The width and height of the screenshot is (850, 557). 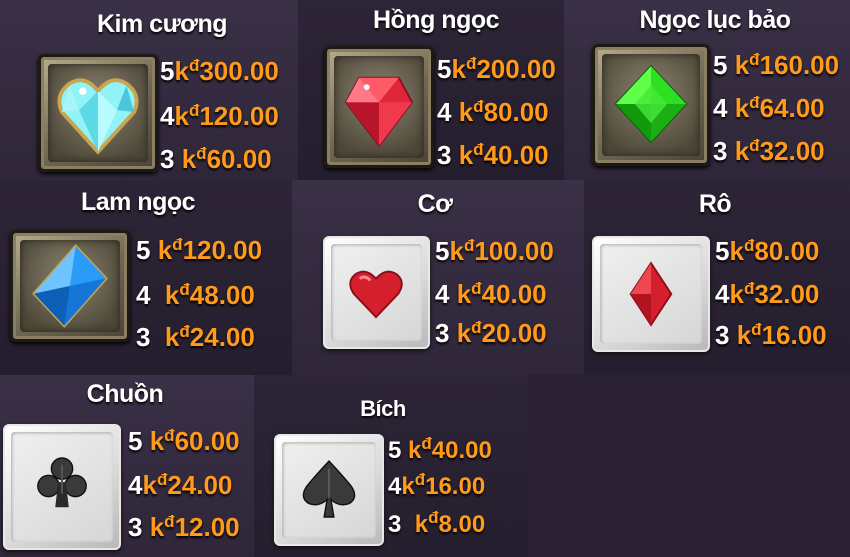 I want to click on pay-amount: 8.00, so click(x=462, y=524).